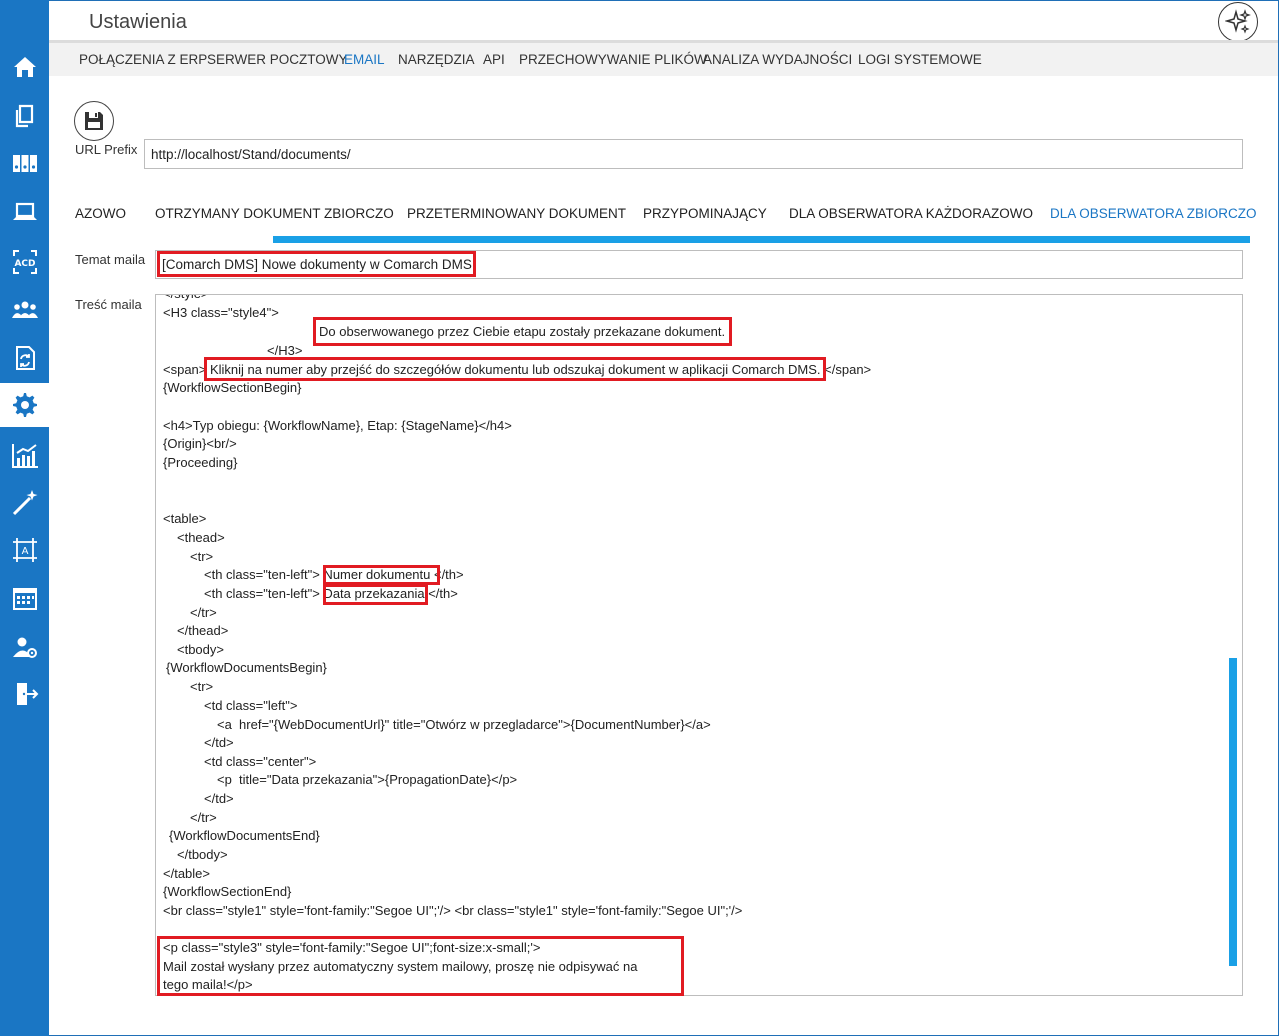 Image resolution: width=1279 pixels, height=1036 pixels. What do you see at coordinates (244, 835) in the screenshot?
I see `code-line: {WorkflowDocumentsEnd}` at bounding box center [244, 835].